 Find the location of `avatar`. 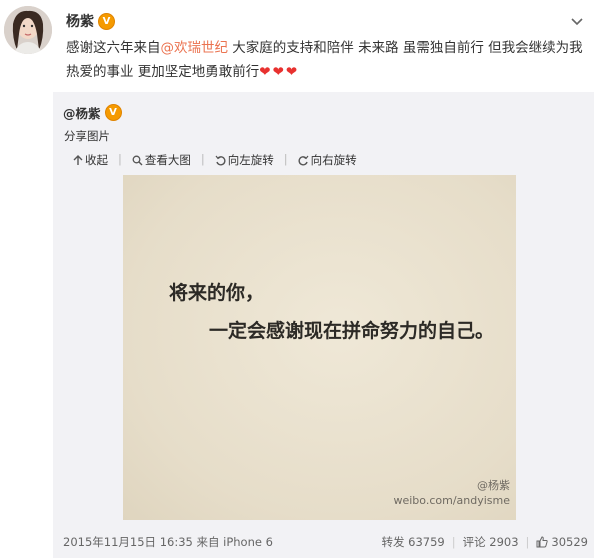

avatar is located at coordinates (28, 30).